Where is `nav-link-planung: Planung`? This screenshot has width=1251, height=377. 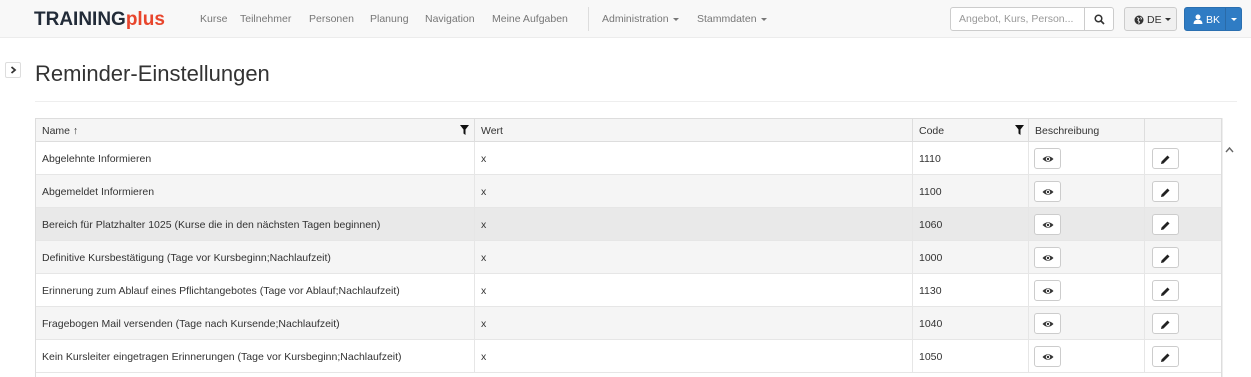
nav-link-planung: Planung is located at coordinates (389, 19).